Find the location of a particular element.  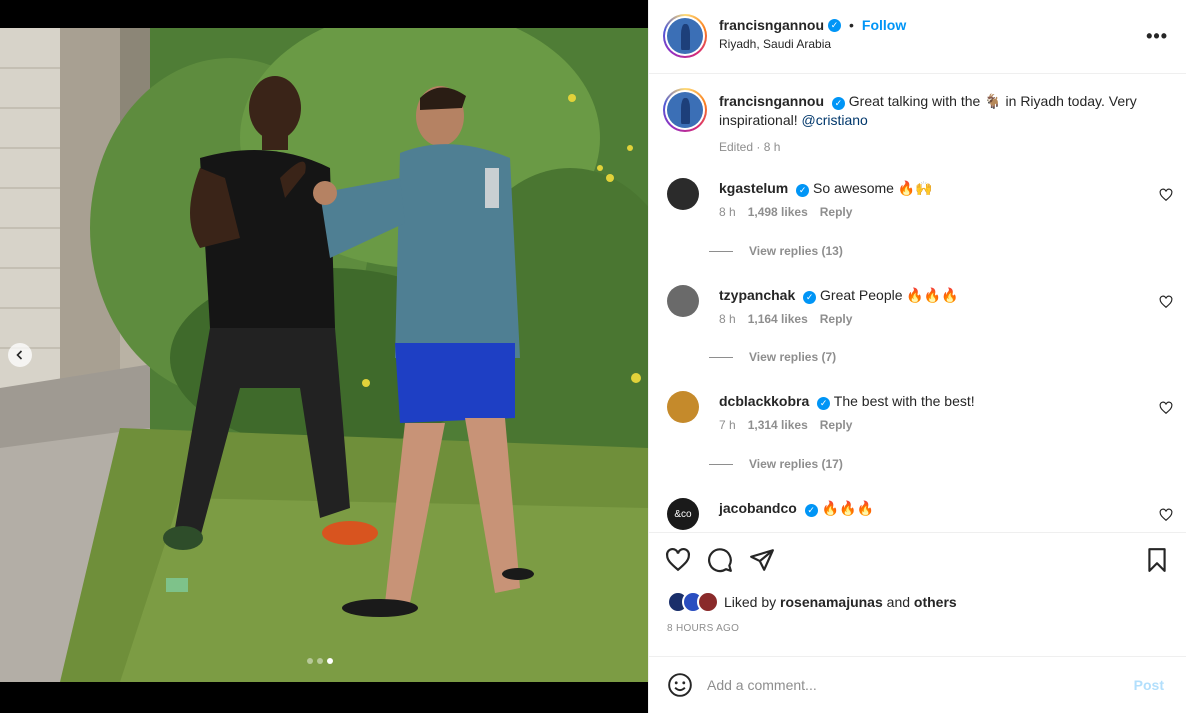

comment-text: Great People 🔥🔥🔥 is located at coordinates (889, 295).